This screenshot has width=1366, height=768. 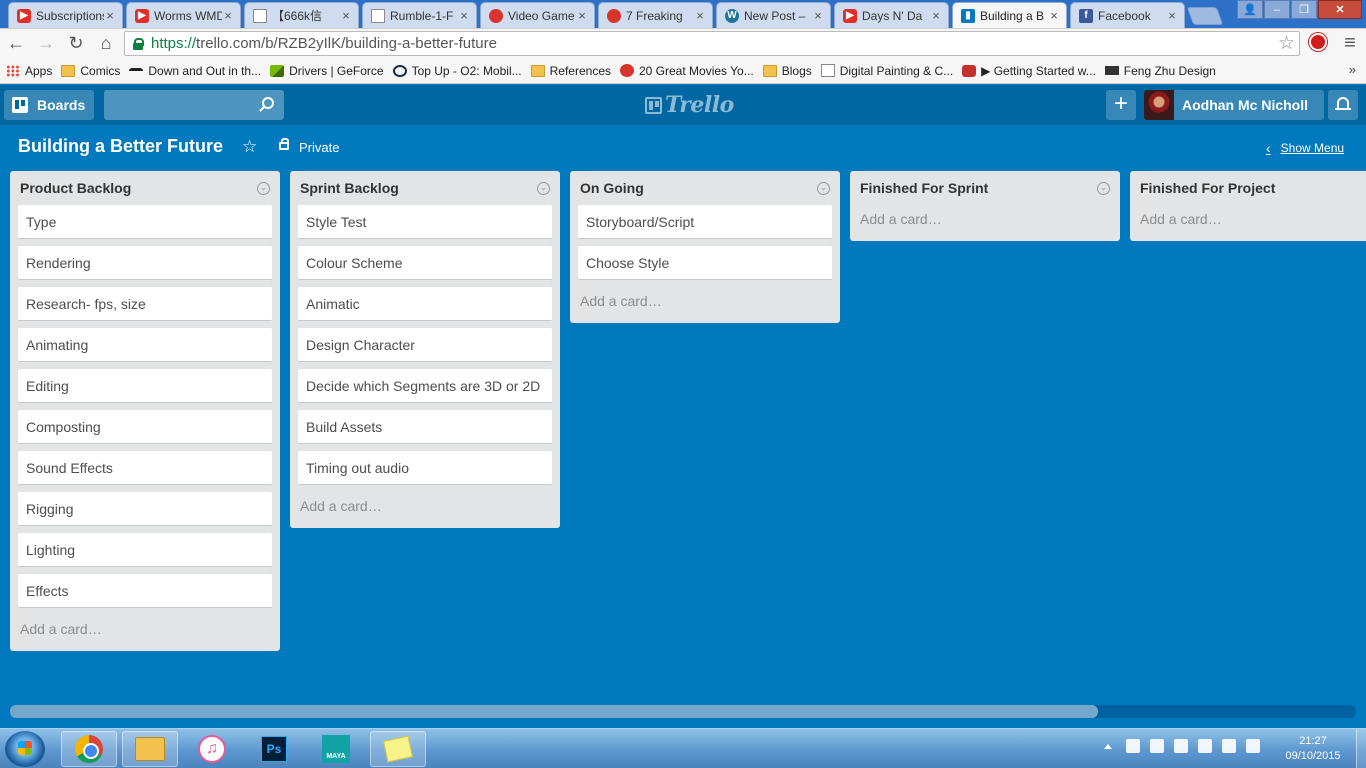 I want to click on user-profile-button: 👤, so click(x=1250, y=9).